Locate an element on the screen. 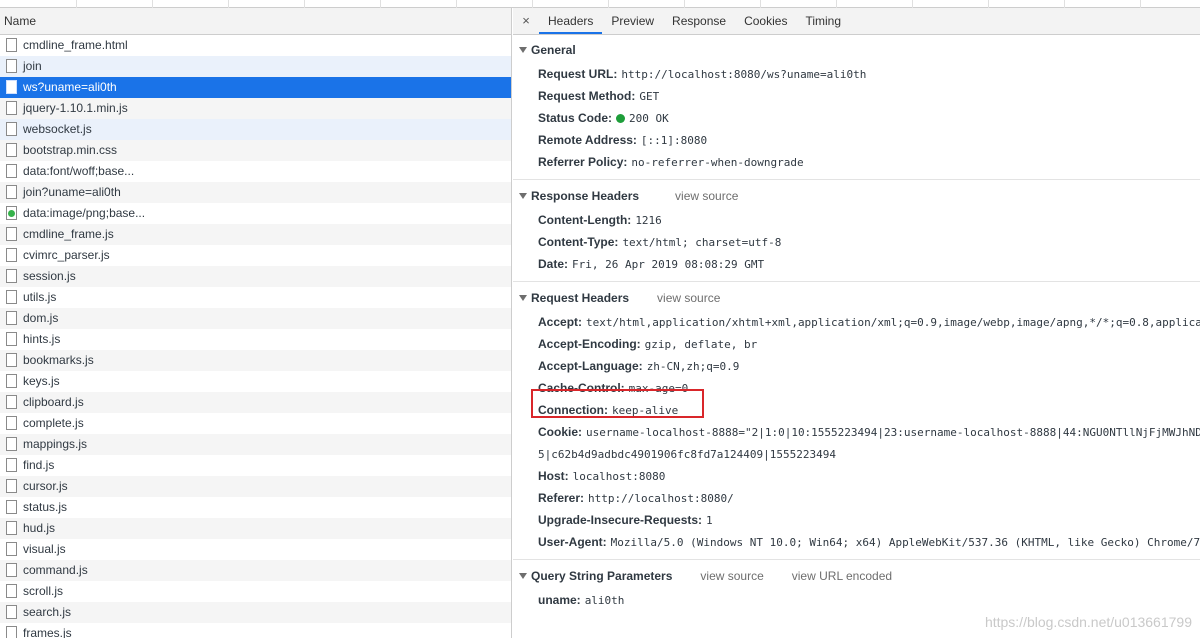 The image size is (1200, 638). tab-preview: Preview is located at coordinates (632, 21).